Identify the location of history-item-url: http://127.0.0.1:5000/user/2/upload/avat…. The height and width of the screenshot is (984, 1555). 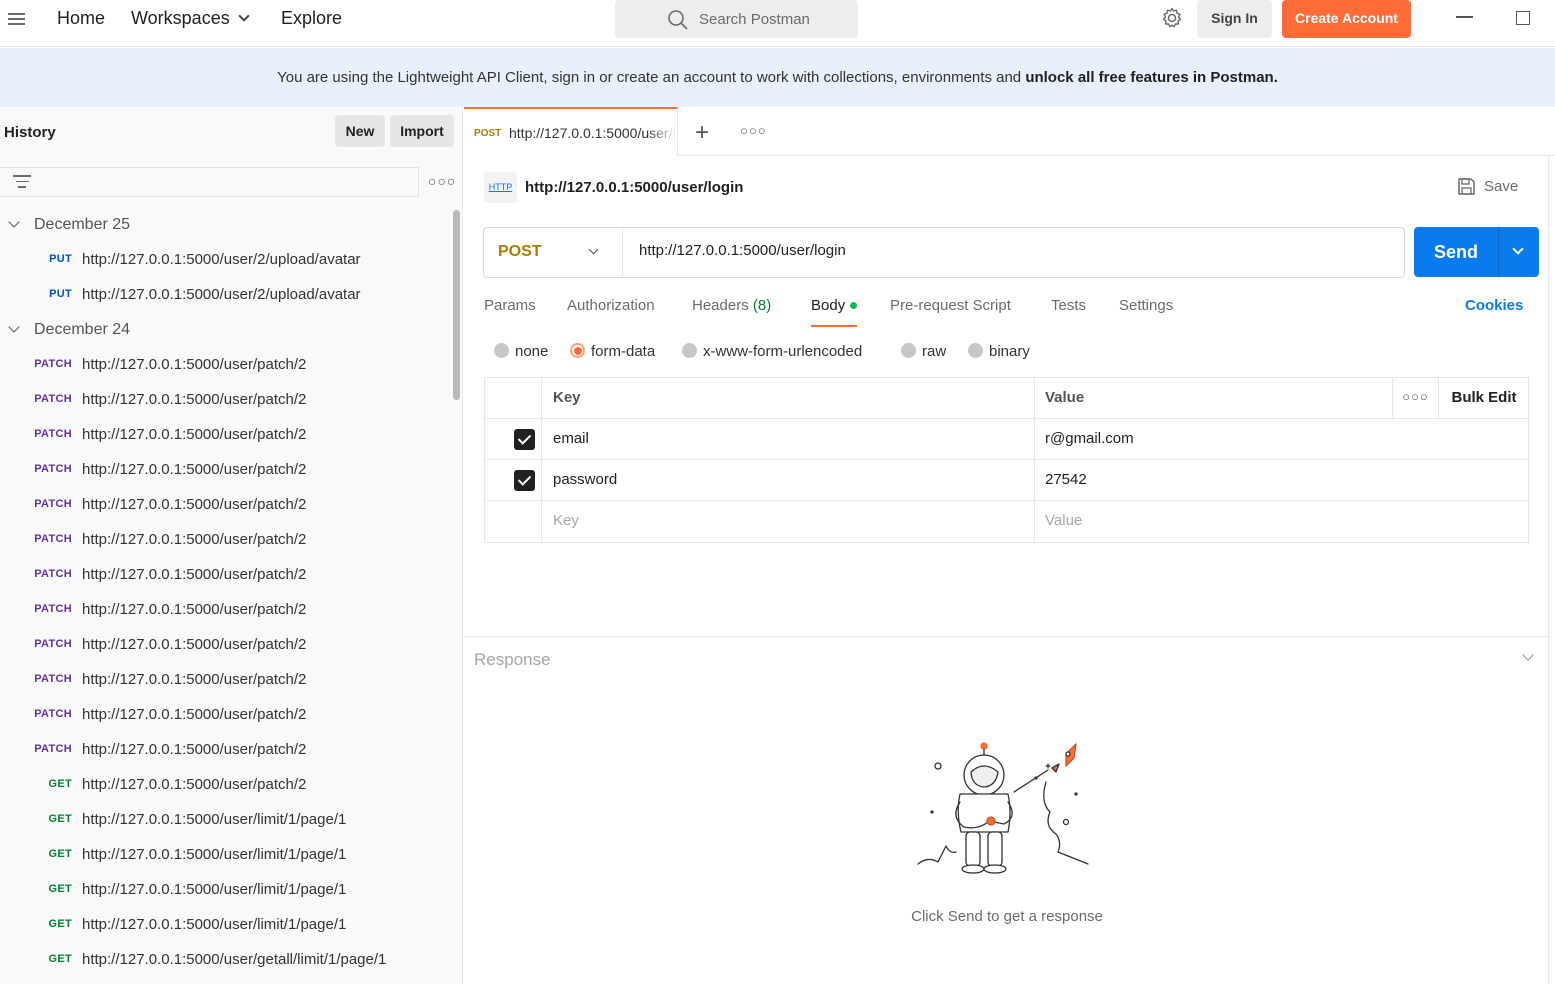
(221, 259).